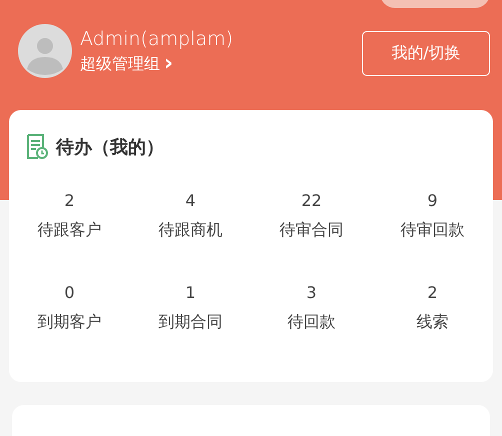  Describe the element at coordinates (432, 322) in the screenshot. I see `todo-label: 线索` at that location.